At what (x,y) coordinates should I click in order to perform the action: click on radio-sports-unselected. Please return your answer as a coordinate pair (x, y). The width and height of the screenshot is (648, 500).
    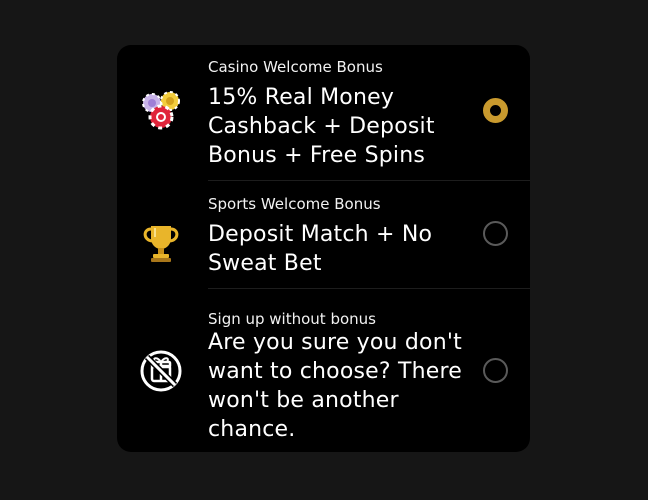
    Looking at the image, I should click on (495, 233).